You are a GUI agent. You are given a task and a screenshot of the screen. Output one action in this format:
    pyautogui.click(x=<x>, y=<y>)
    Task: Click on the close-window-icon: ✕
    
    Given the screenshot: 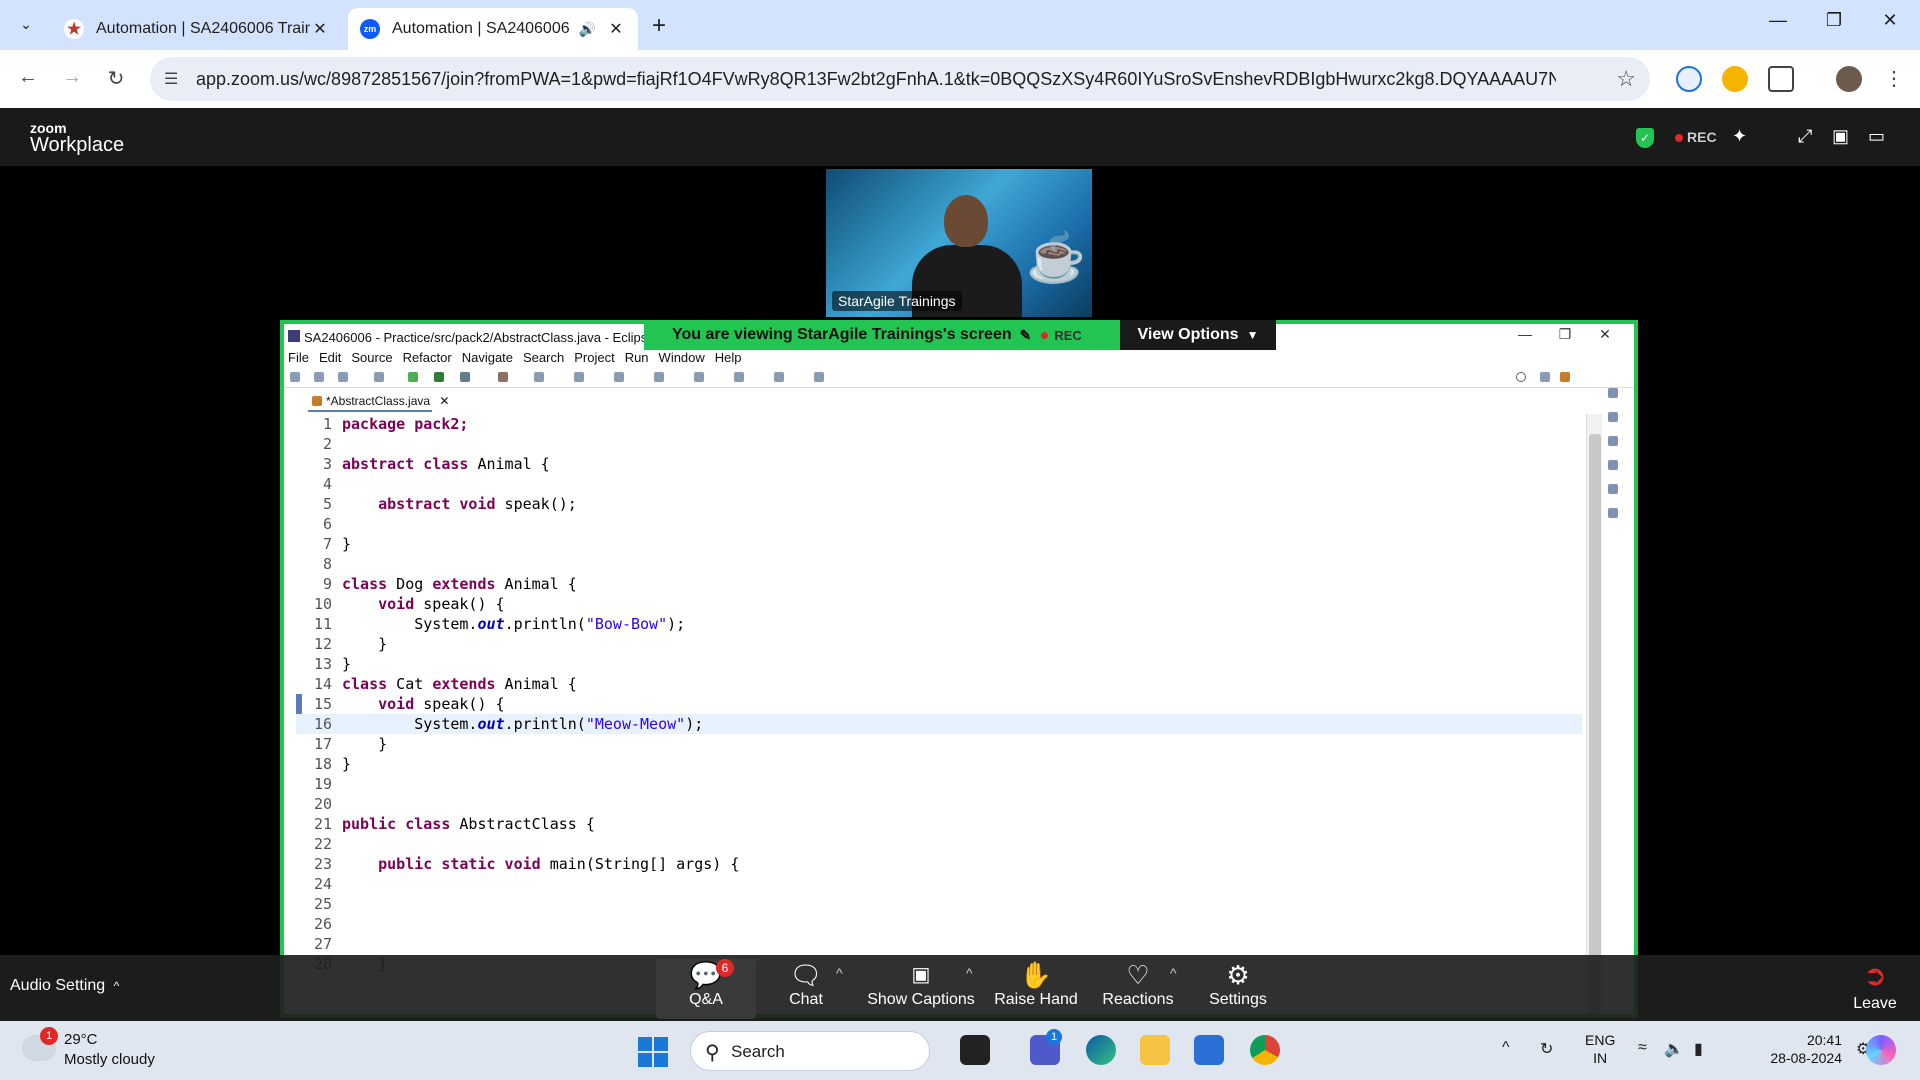 What is the action you would take?
    pyautogui.click(x=1890, y=20)
    